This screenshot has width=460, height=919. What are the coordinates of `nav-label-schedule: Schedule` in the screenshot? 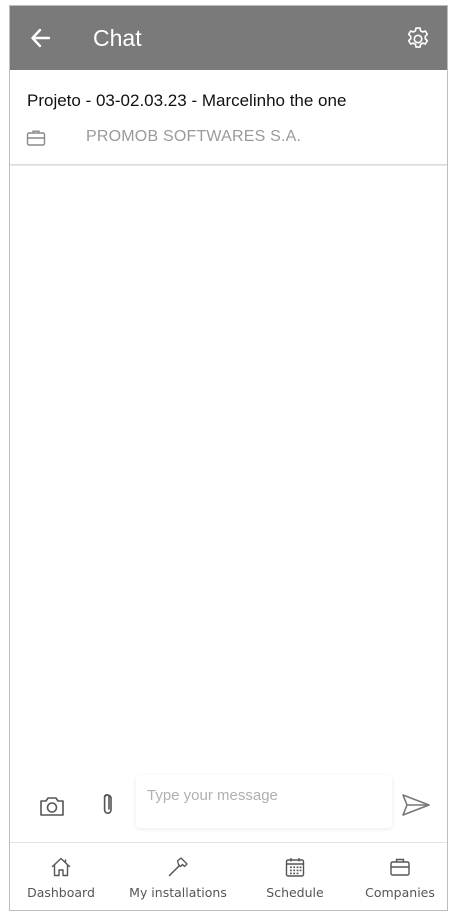 It's located at (295, 892).